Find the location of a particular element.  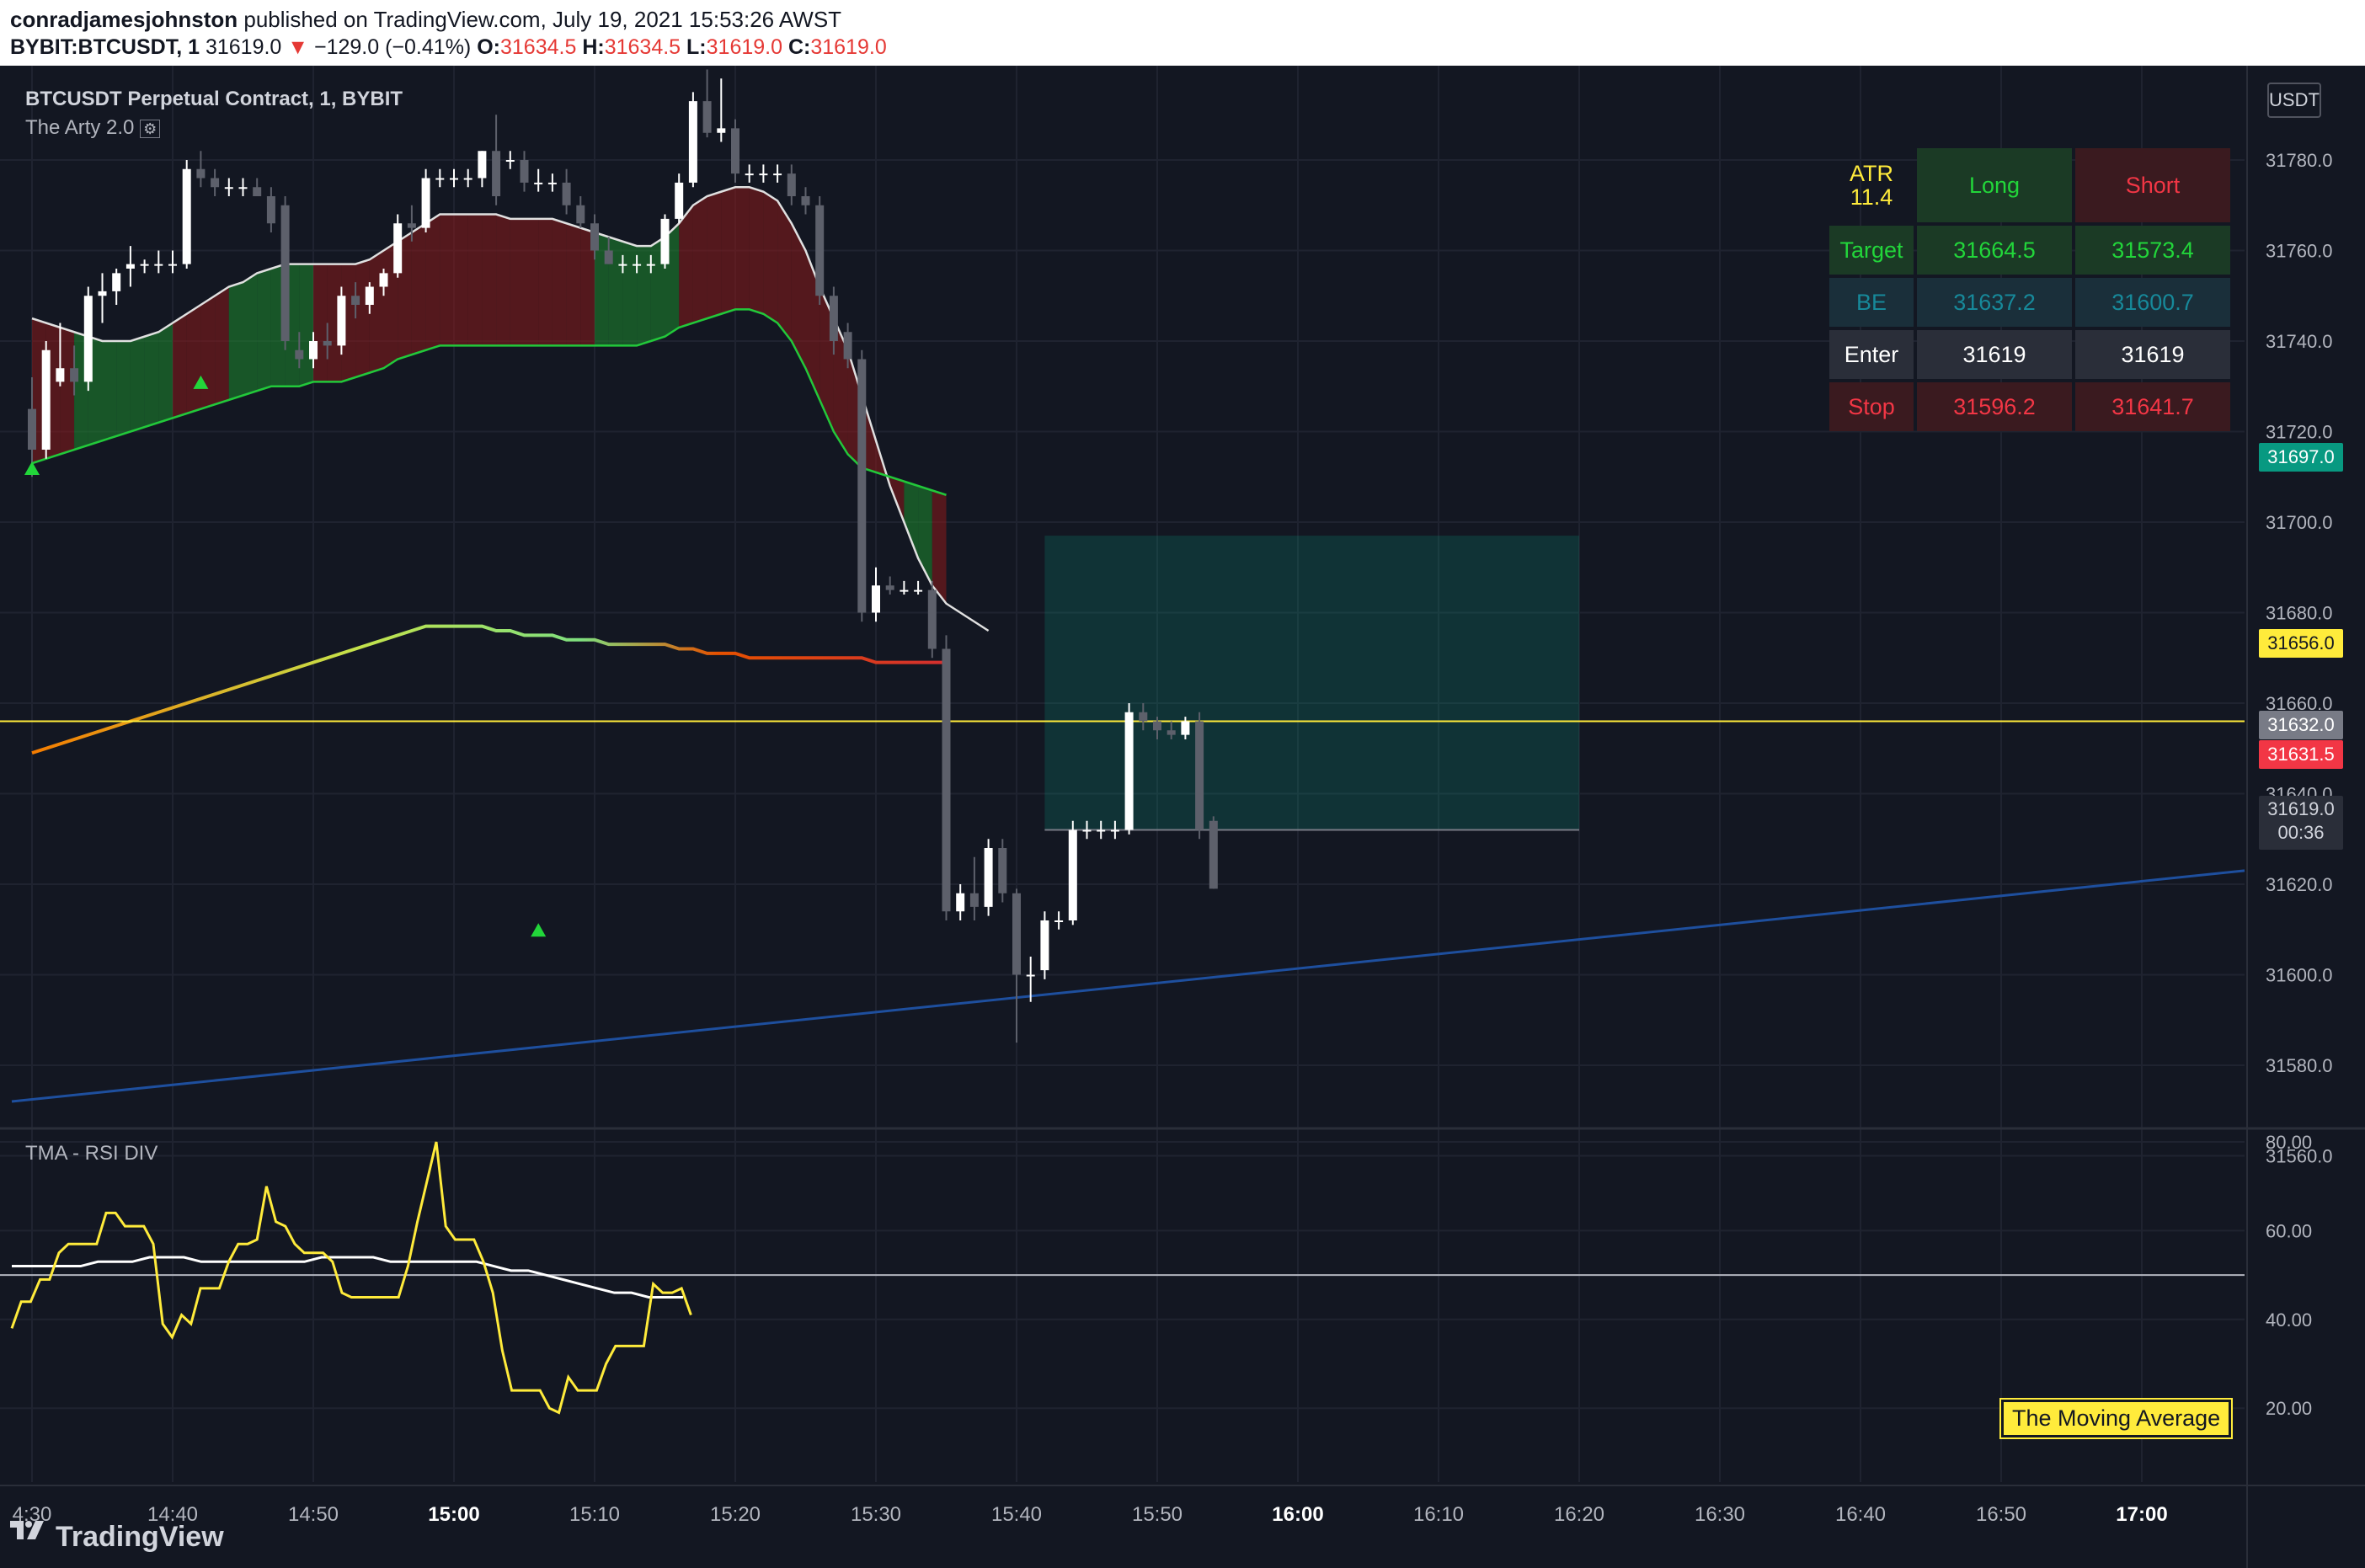

rsi-tick-label: 20.00 is located at coordinates (2289, 1408).